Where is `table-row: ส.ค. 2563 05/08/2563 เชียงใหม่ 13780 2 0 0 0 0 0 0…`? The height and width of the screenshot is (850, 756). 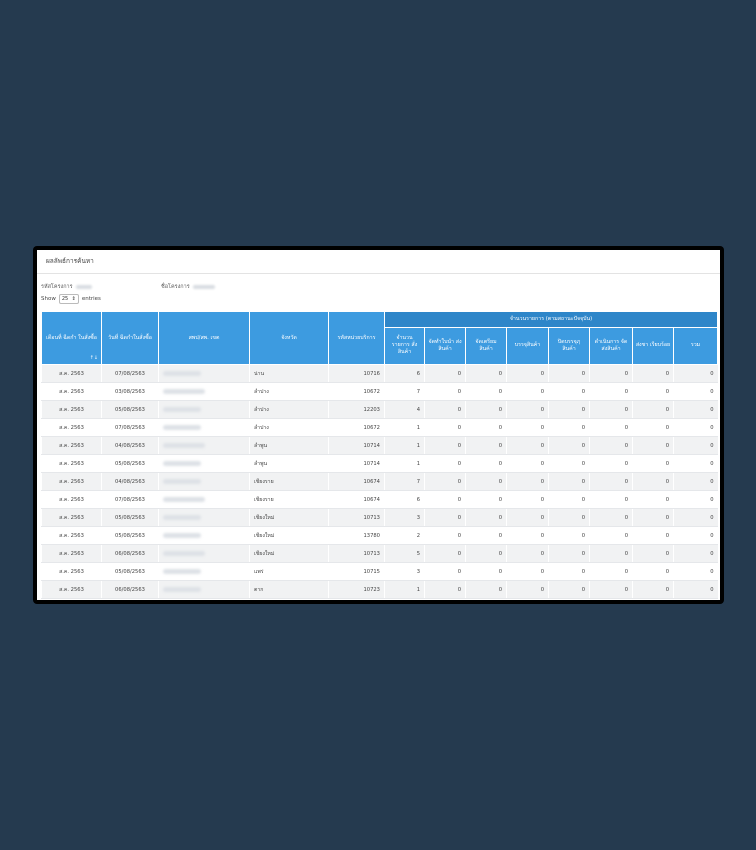
table-row: ส.ค. 2563 05/08/2563 เชียงใหม่ 13780 2 0 0 0 0 0 0… is located at coordinates (379, 535).